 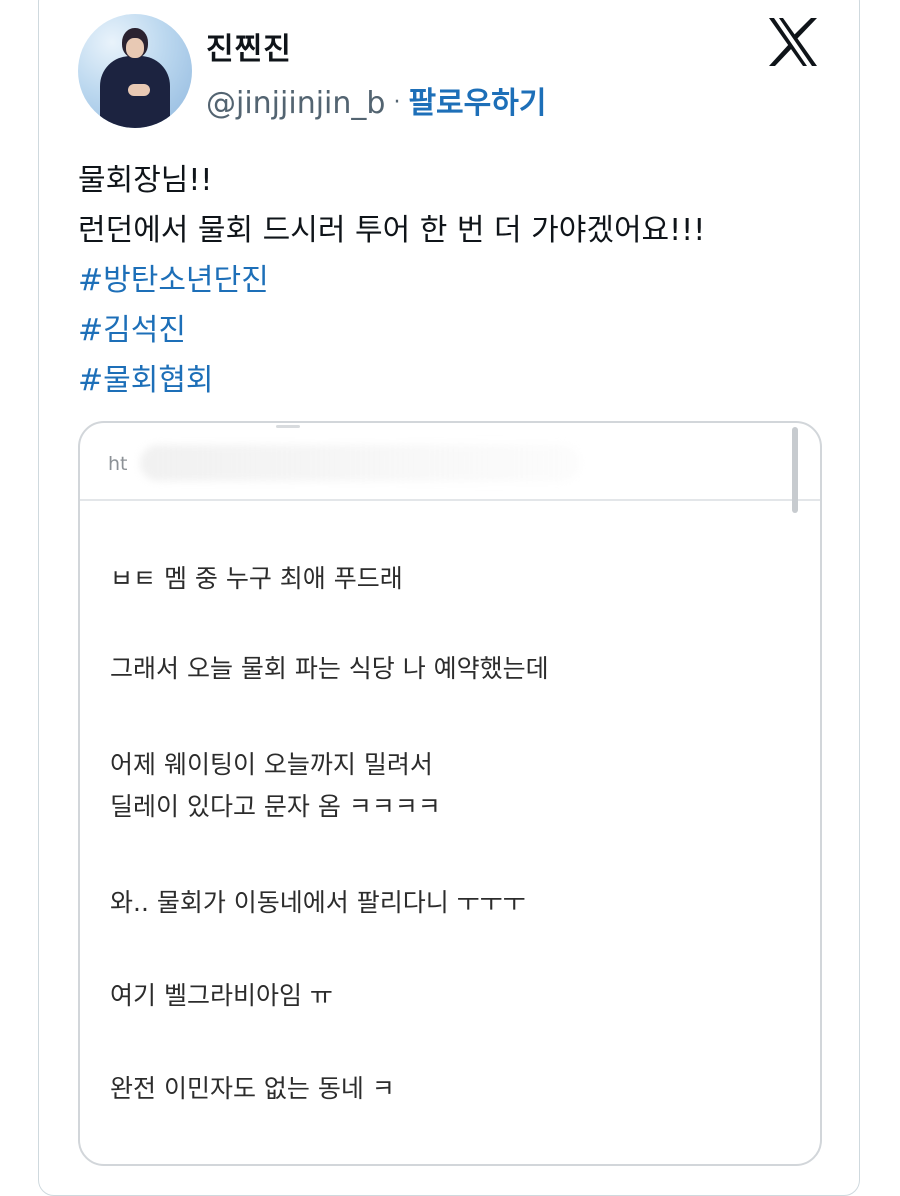 I want to click on display-name: 진찐진, so click(x=249, y=46).